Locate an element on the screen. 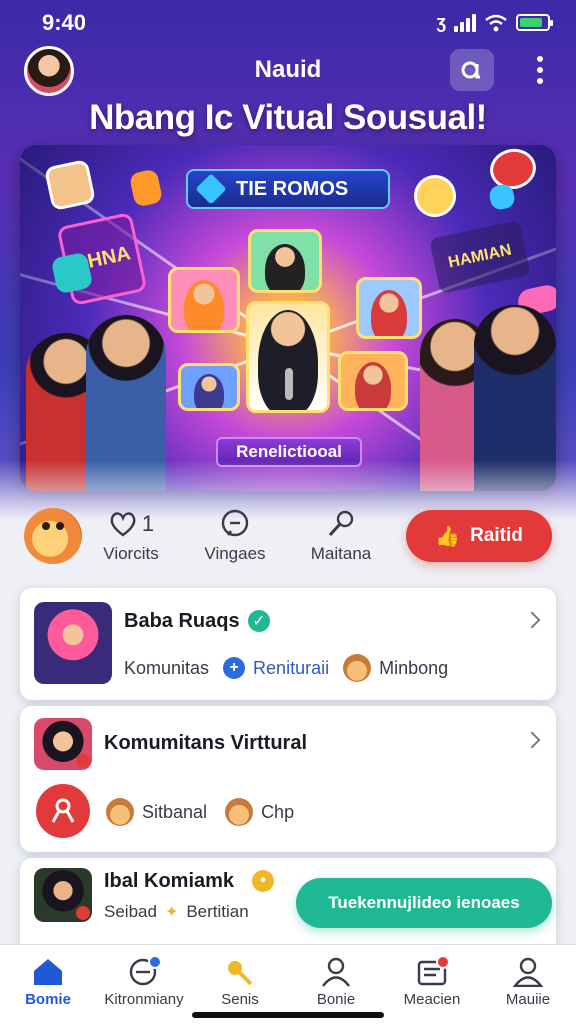  bluetooth-icon: ʒ is located at coordinates (441, 22).